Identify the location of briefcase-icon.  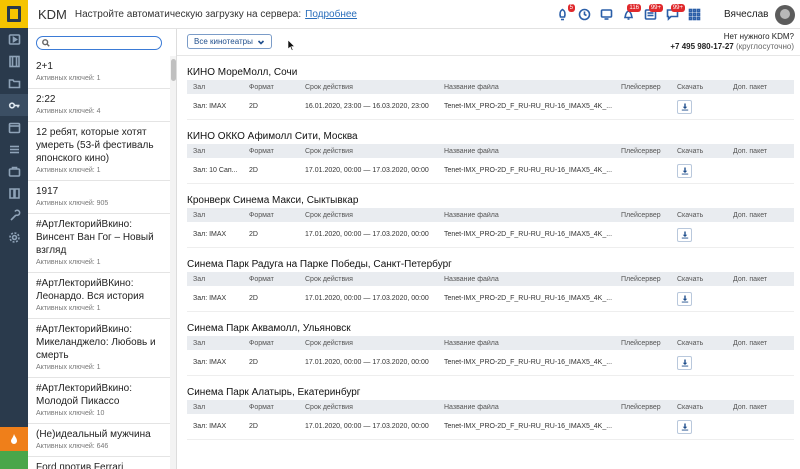
(14, 171).